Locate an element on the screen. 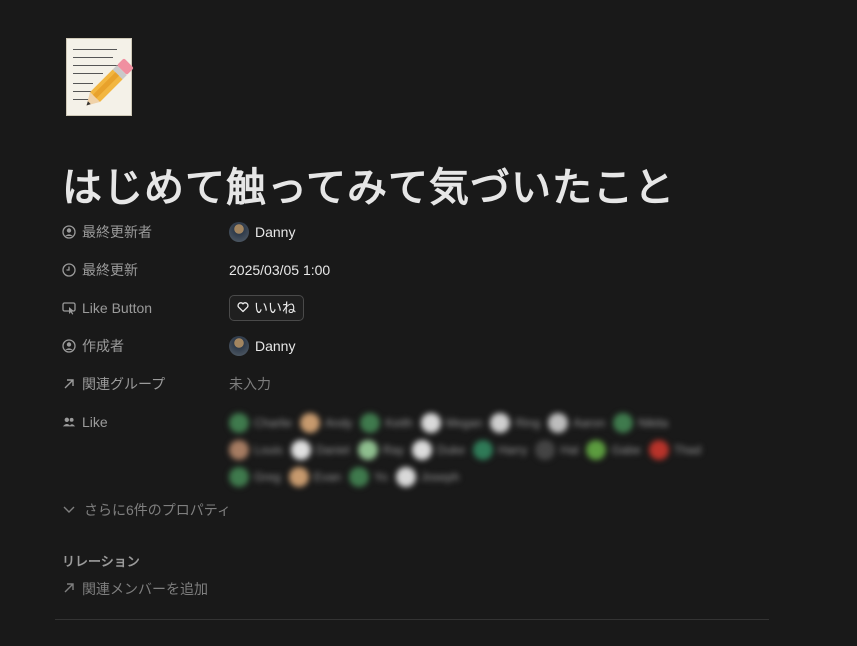 Image resolution: width=857 pixels, height=646 pixels. like-user-name: Louis is located at coordinates (268, 449).